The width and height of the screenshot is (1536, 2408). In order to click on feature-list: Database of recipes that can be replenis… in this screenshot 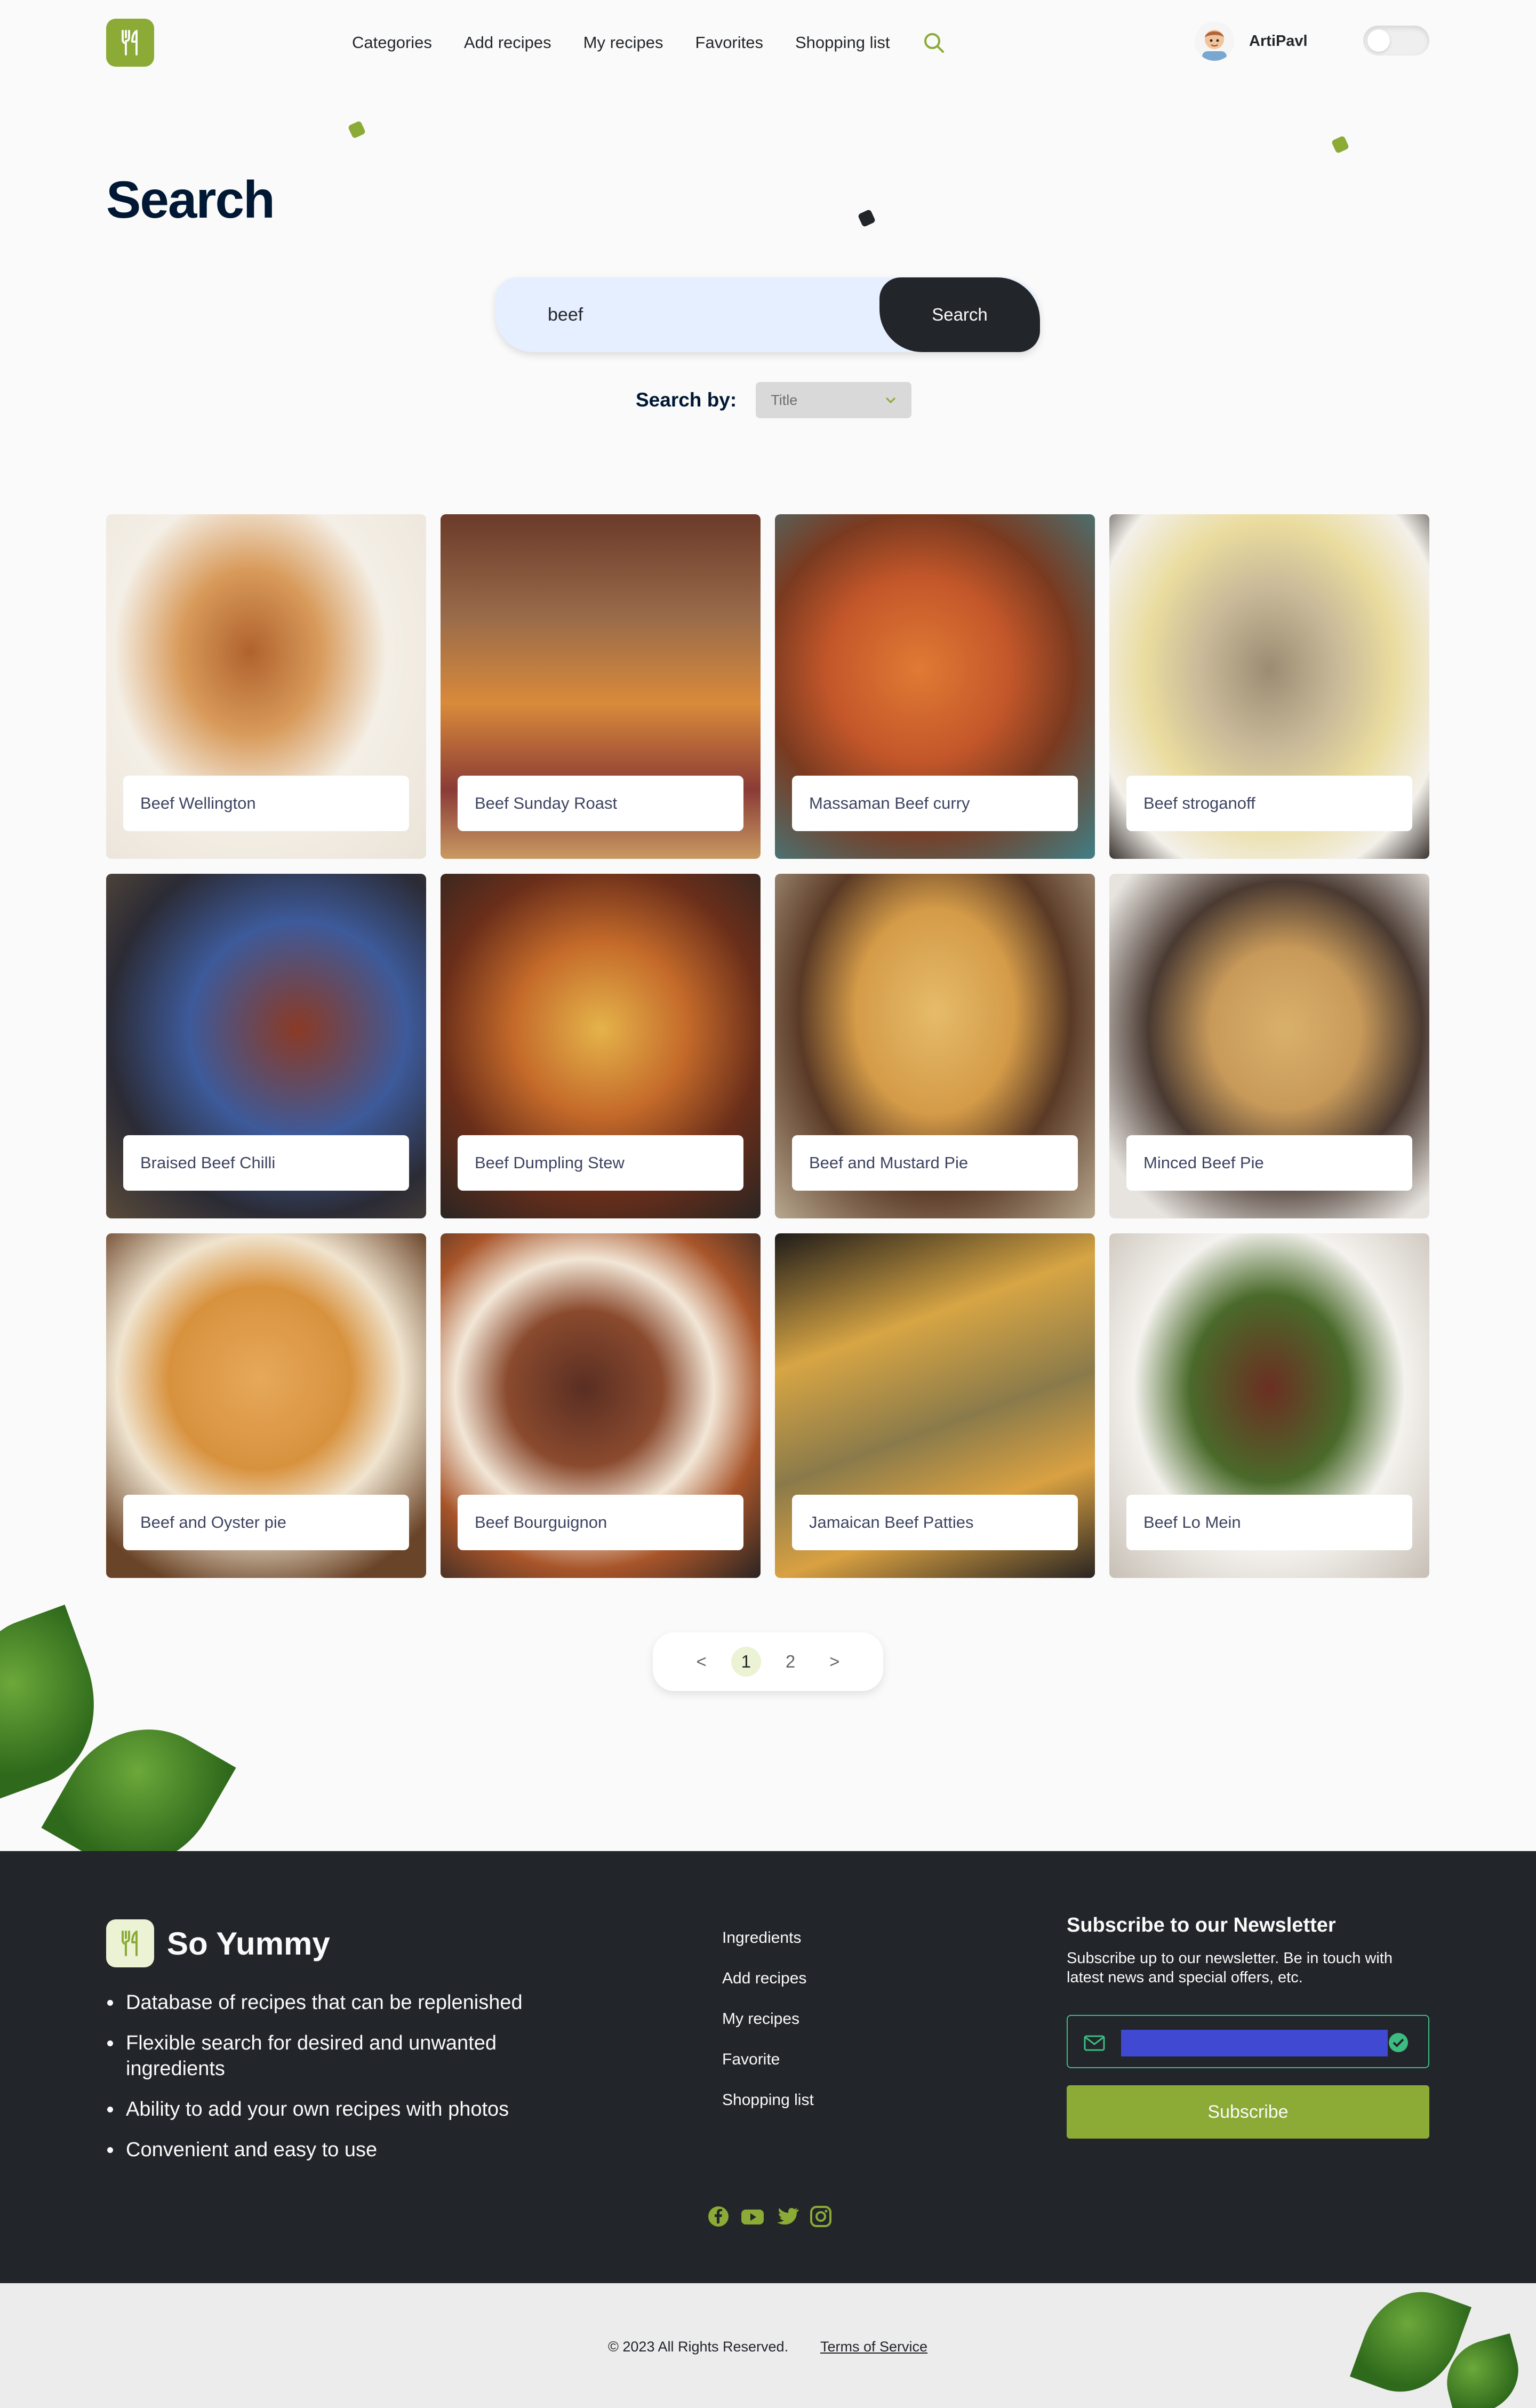, I will do `click(352, 2084)`.